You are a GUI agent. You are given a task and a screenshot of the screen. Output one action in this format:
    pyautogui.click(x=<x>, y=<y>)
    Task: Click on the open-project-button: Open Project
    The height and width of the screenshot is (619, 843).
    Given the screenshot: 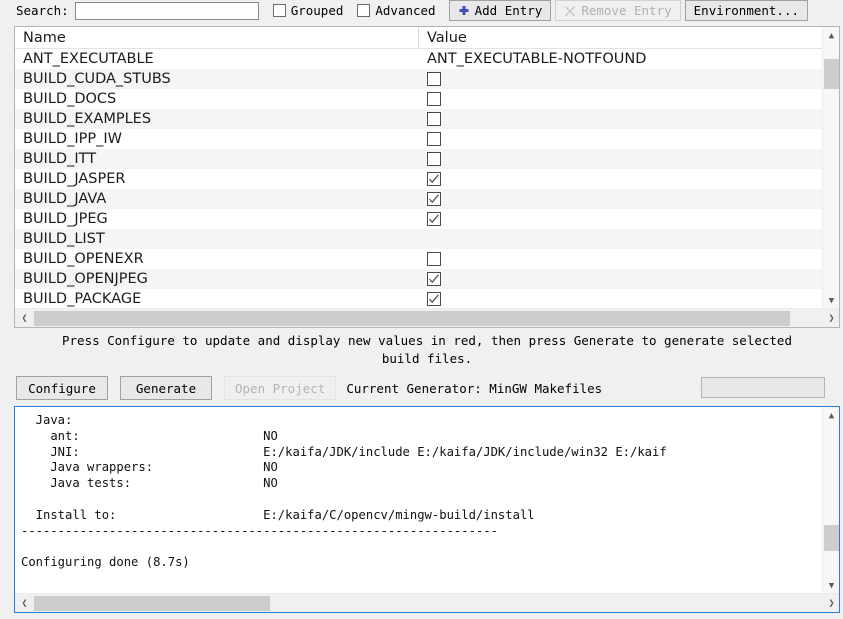 What is the action you would take?
    pyautogui.click(x=280, y=388)
    